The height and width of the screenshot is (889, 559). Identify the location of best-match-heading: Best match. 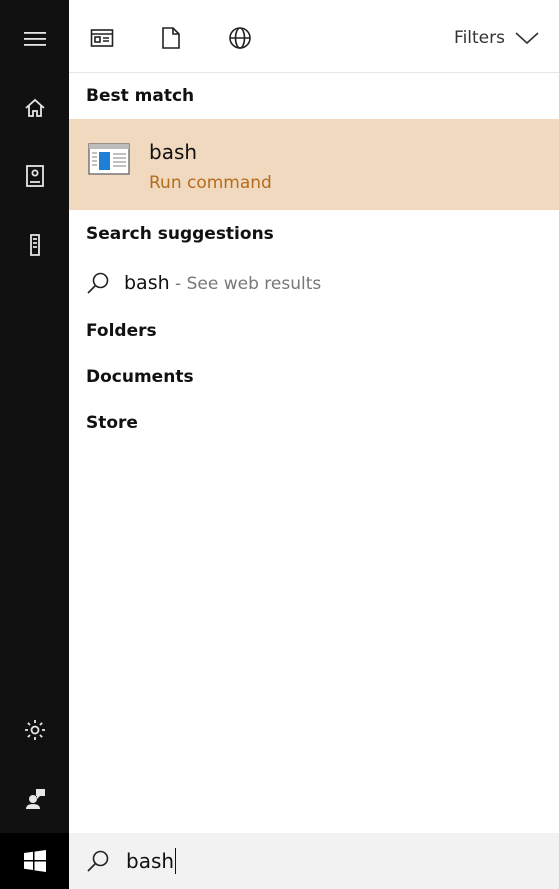
(140, 96).